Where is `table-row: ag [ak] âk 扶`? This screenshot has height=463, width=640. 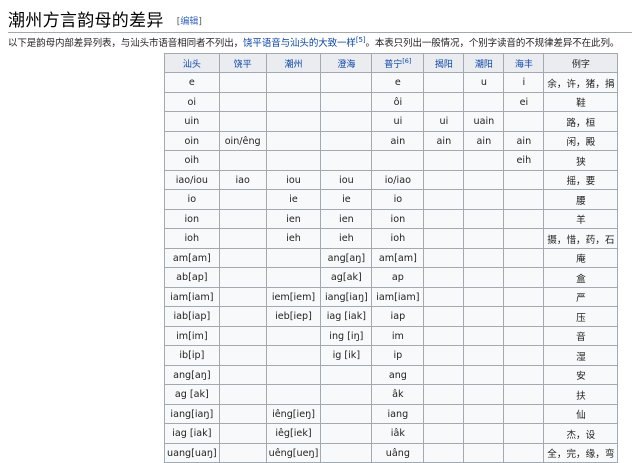 table-row: ag [ak] âk 扶 is located at coordinates (391, 394).